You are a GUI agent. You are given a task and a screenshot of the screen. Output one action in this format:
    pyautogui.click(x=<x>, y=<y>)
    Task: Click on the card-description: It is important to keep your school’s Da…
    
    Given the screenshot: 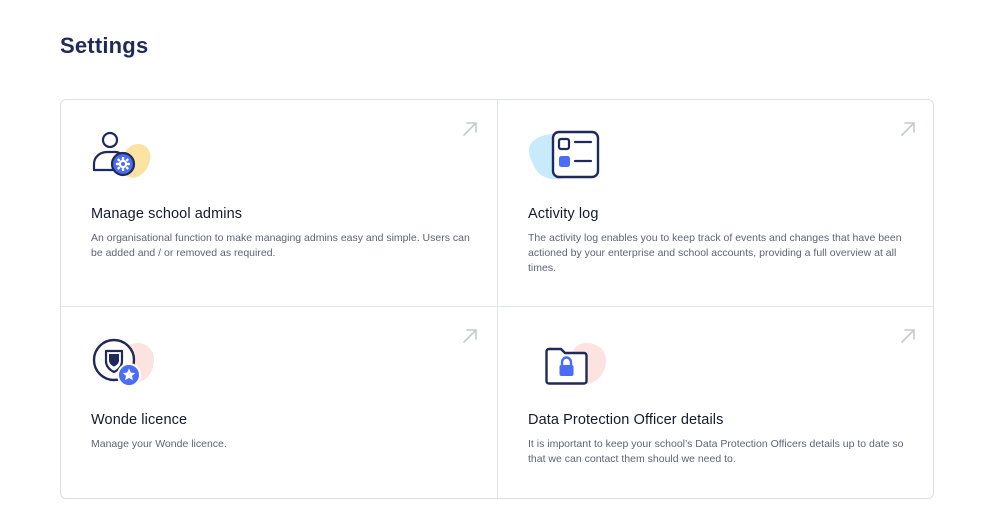 What is the action you would take?
    pyautogui.click(x=716, y=451)
    